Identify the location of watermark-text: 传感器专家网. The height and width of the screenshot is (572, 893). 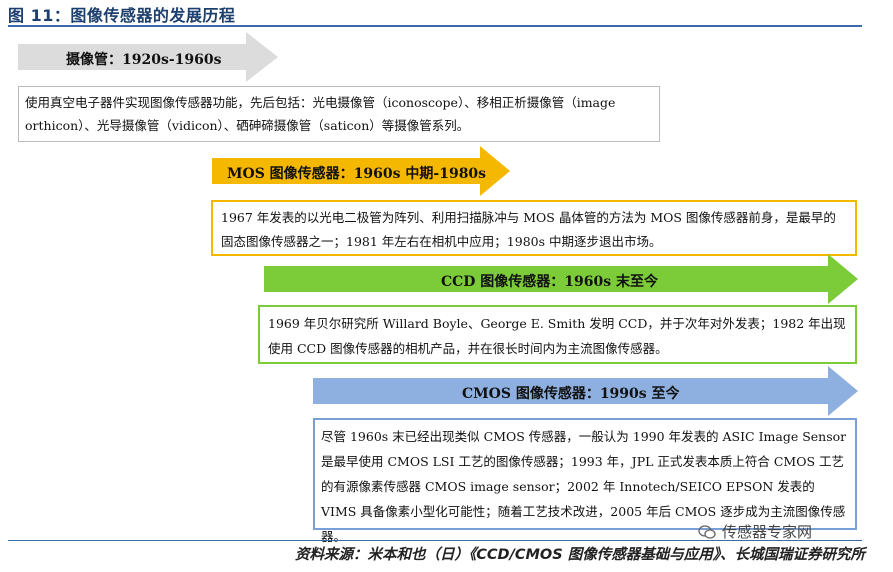
(767, 532).